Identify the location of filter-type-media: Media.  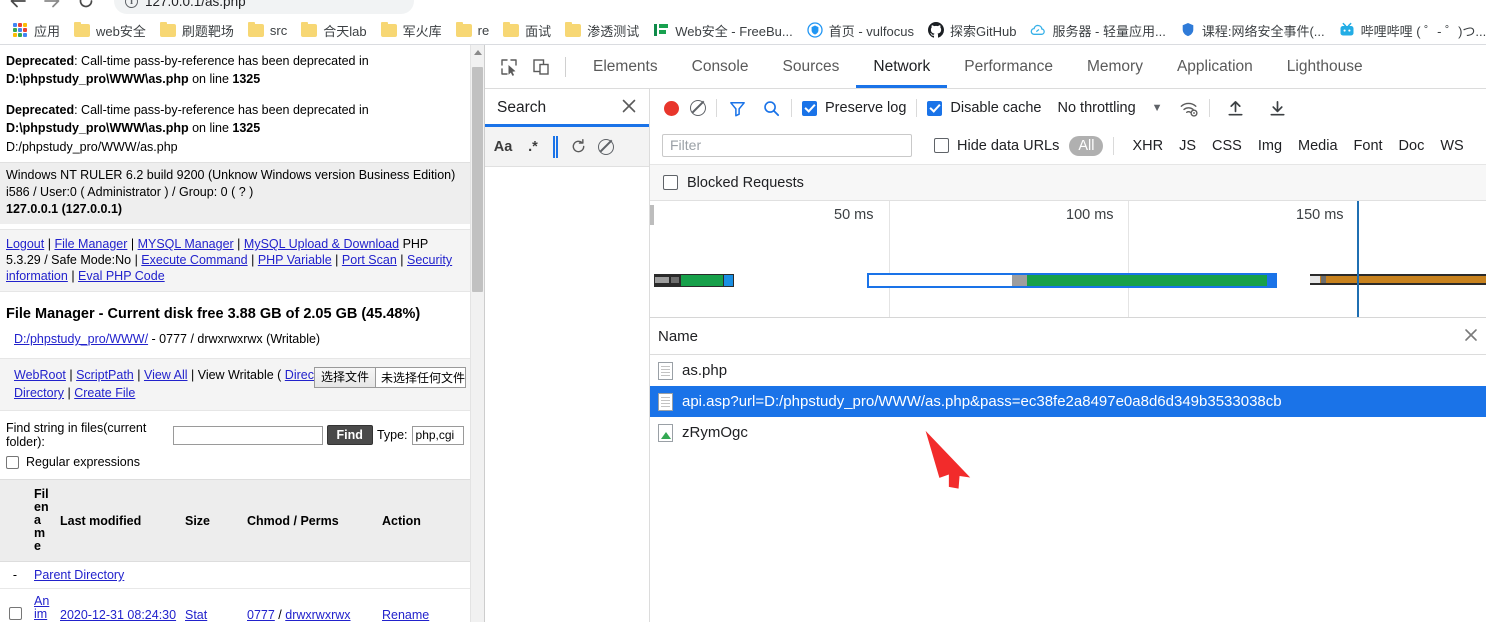
(1318, 146).